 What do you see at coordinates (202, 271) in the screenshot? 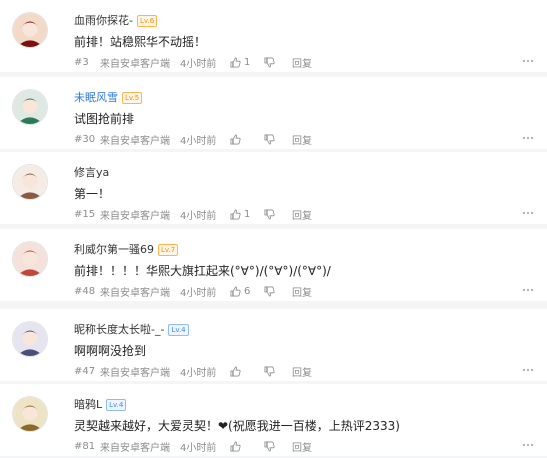
I see `comment-text: 前排！！！！华熙大旗扛起来(°∀°)/(°∀°)/(°∀°)/` at bounding box center [202, 271].